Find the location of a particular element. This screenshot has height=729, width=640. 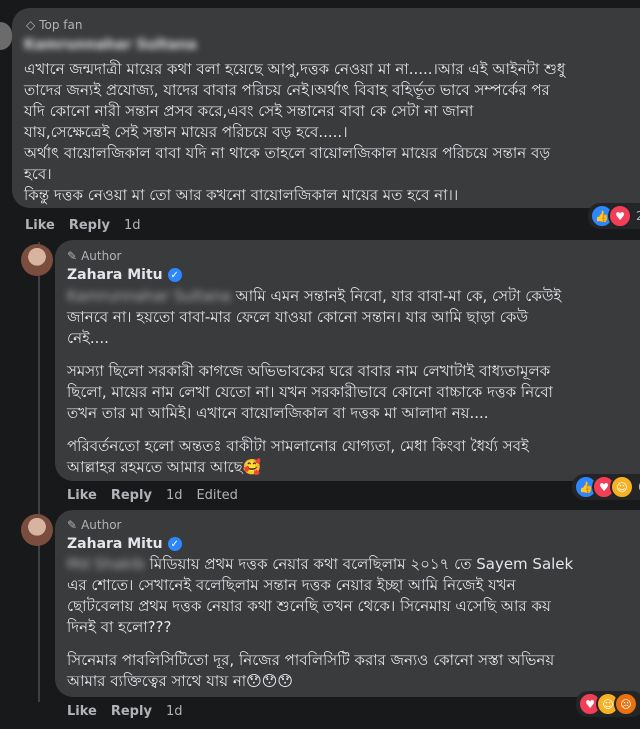

reactions-summary: ♥ ☺ ☹ is located at coordinates (608, 704).